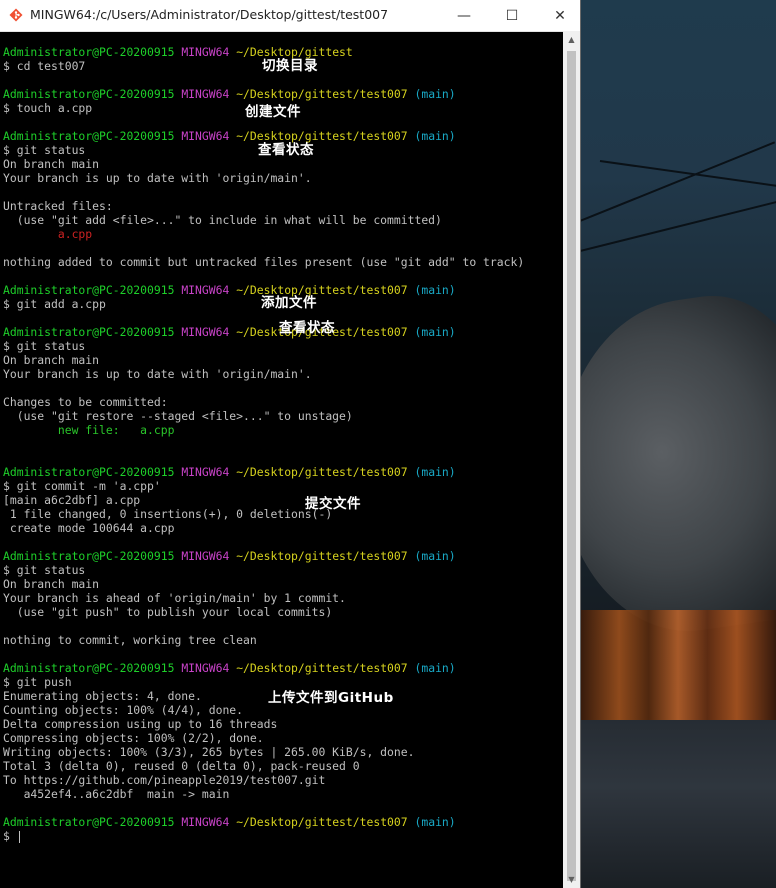 This screenshot has width=776, height=888. What do you see at coordinates (571, 879) in the screenshot?
I see `scroll-down-icon: ▼` at bounding box center [571, 879].